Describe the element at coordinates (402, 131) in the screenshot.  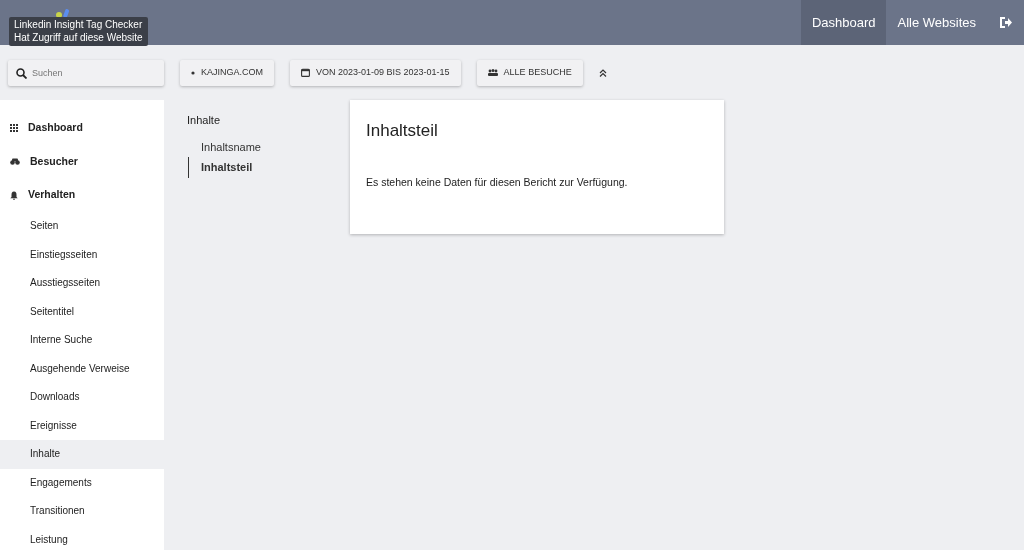
I see `report-title: Inhaltsteil` at that location.